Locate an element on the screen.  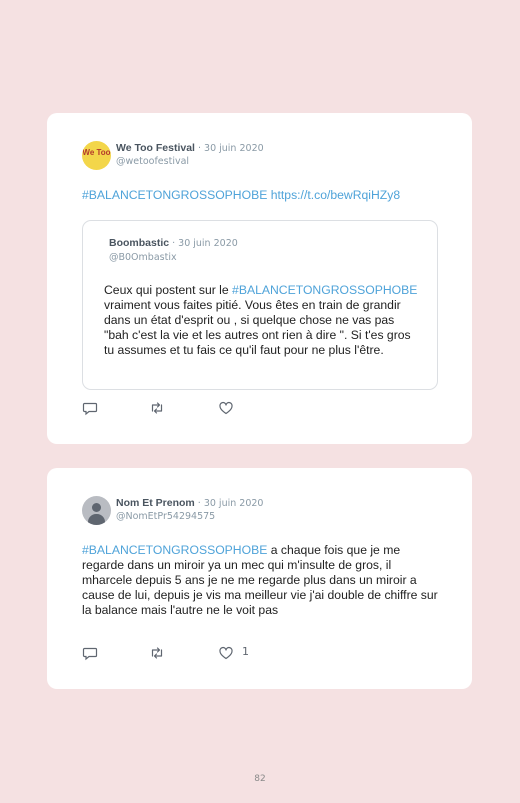
quoted-author-name: Boombastic is located at coordinates (139, 243).